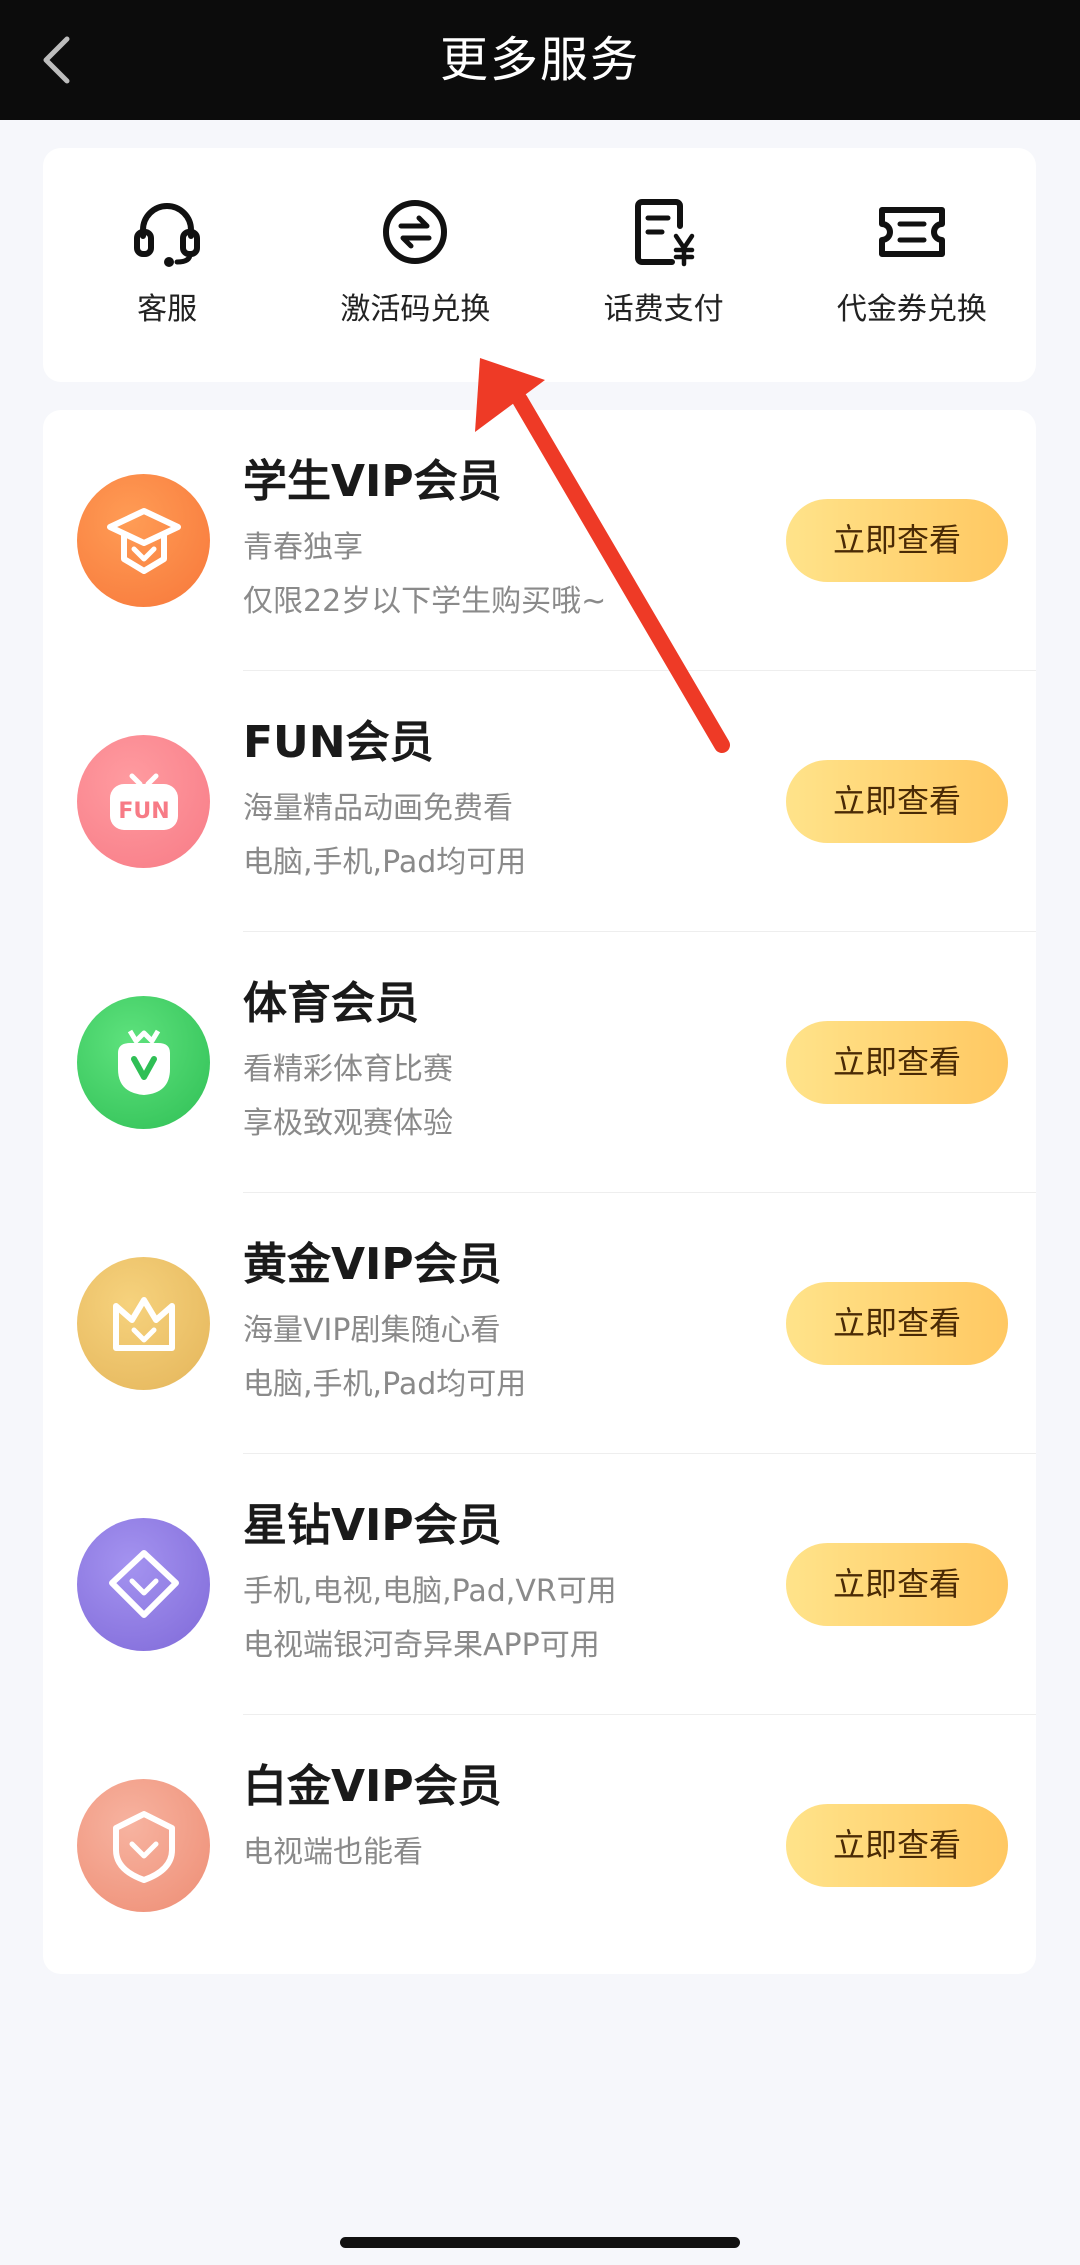  Describe the element at coordinates (664, 233) in the screenshot. I see `bill-yuan-icon` at that location.